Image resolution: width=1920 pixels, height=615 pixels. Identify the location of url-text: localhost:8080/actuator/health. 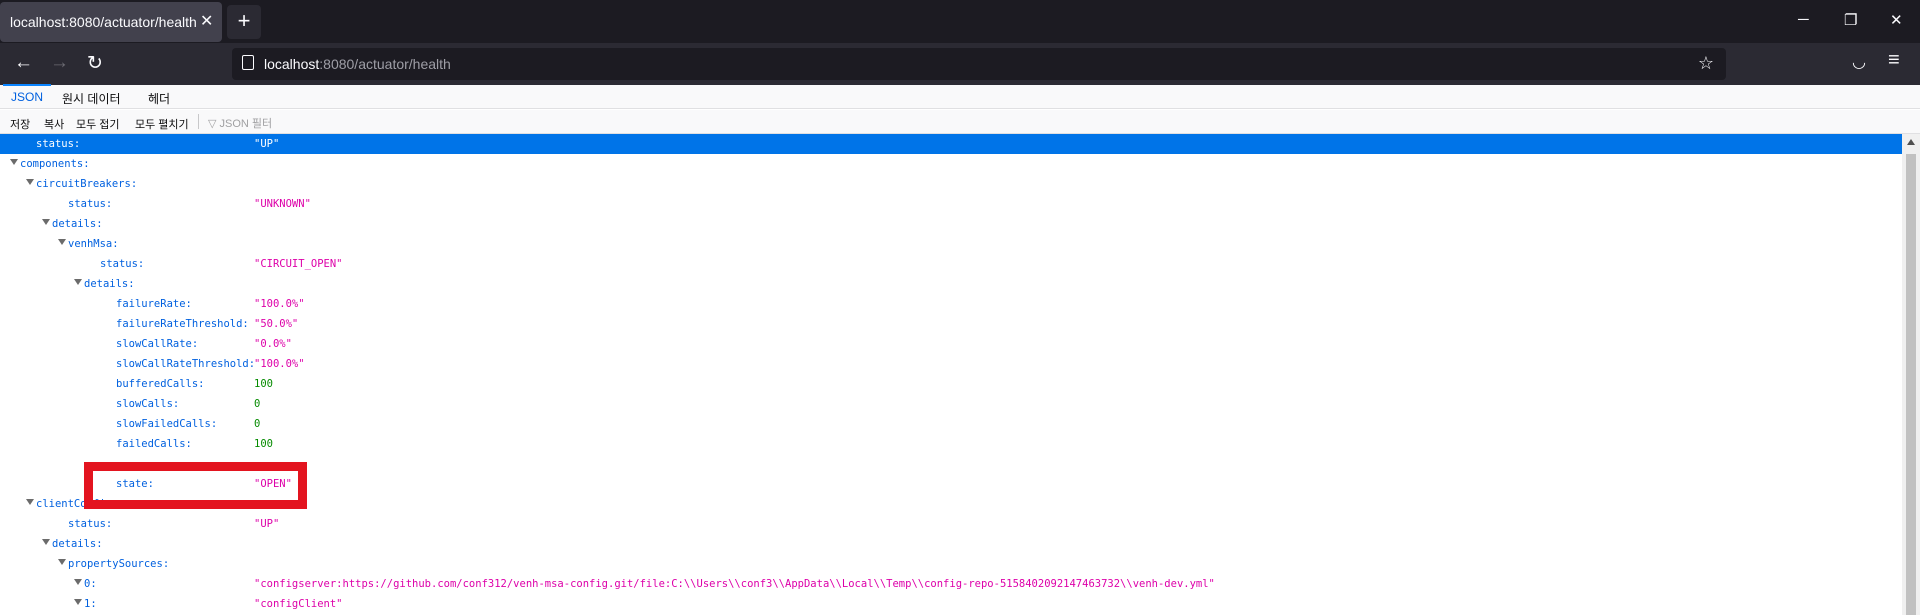
(357, 64).